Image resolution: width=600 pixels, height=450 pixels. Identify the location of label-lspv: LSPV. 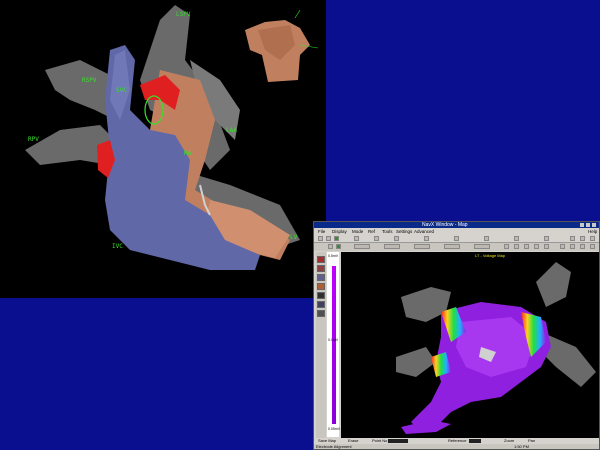
(183, 14).